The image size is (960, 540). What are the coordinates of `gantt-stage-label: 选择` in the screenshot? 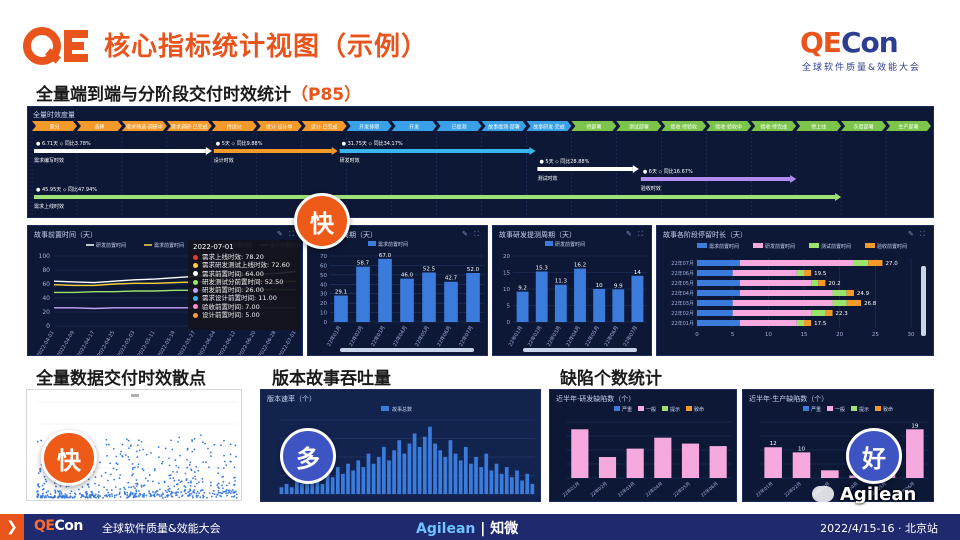 It's located at (99, 127).